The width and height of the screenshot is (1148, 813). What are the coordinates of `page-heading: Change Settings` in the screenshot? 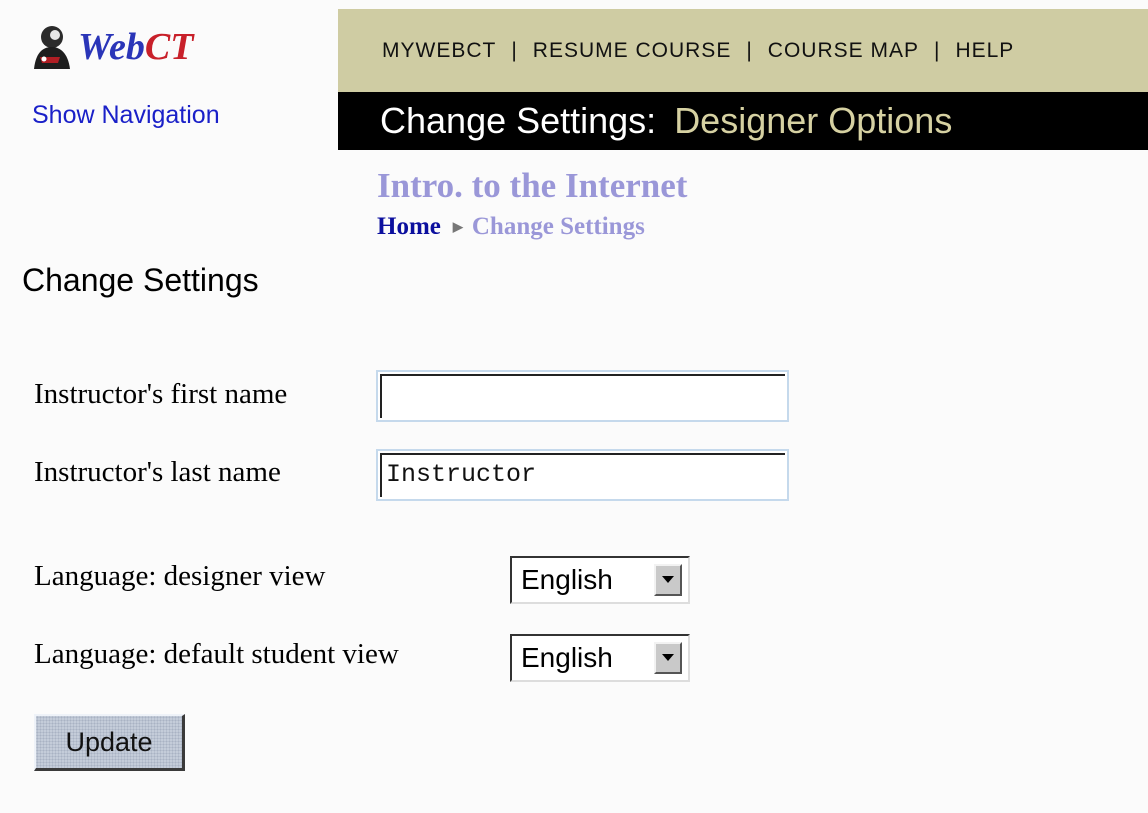 It's located at (140, 280).